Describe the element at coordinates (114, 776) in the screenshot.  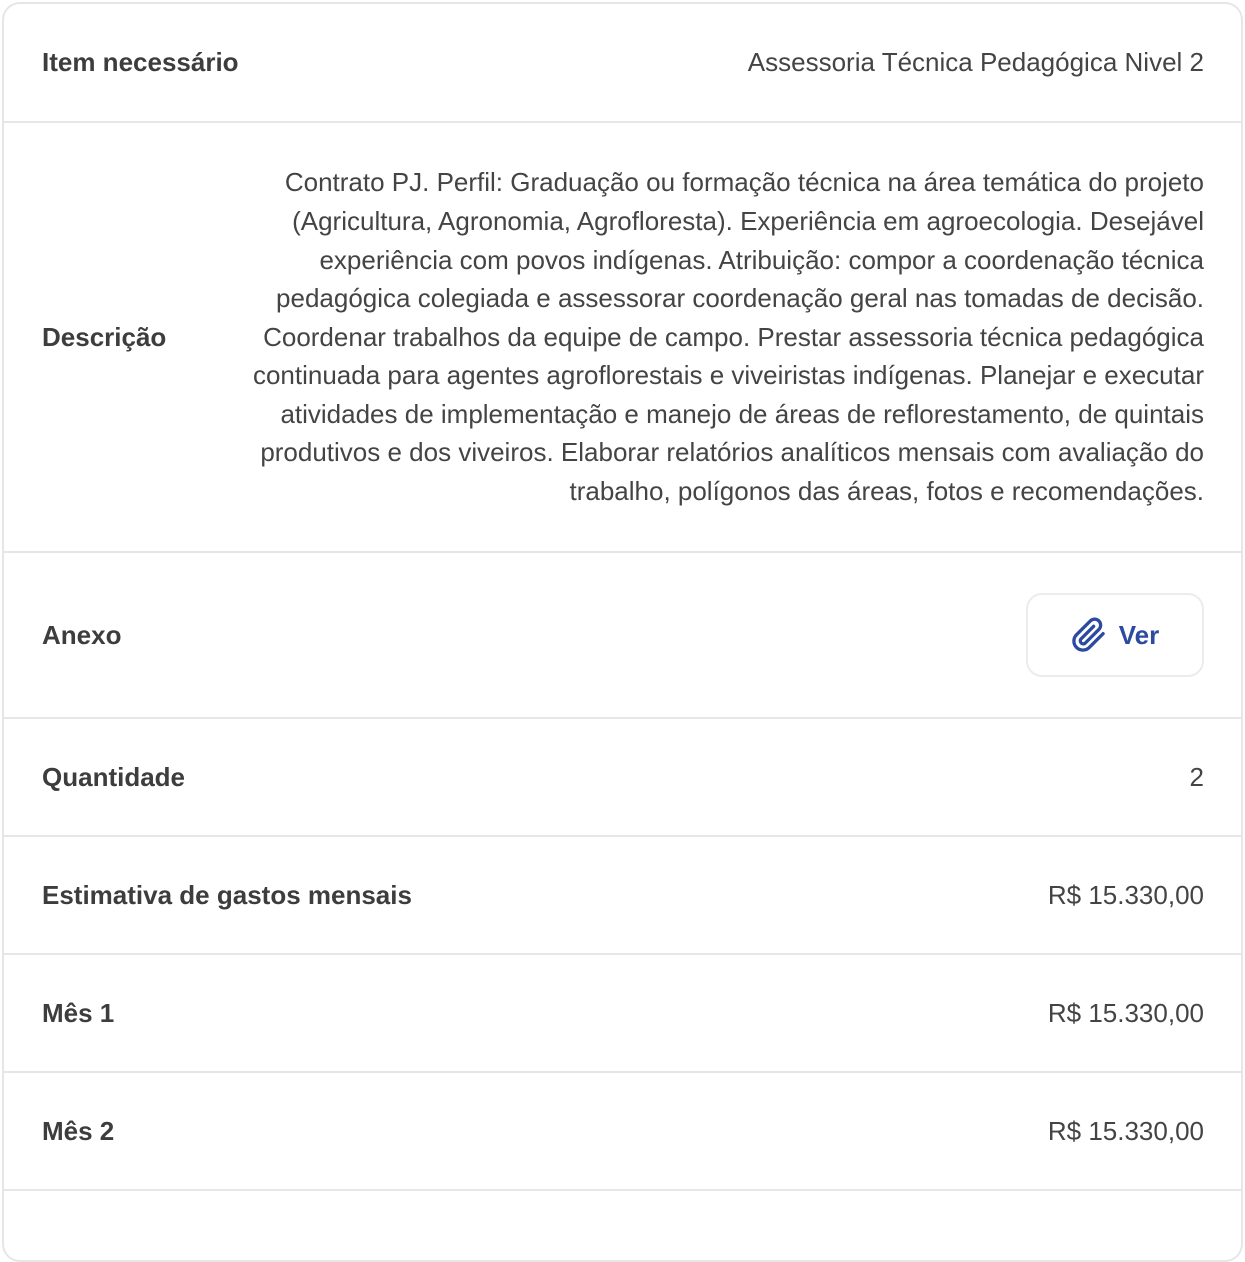
I see `quantidade-label: Quantidade` at that location.